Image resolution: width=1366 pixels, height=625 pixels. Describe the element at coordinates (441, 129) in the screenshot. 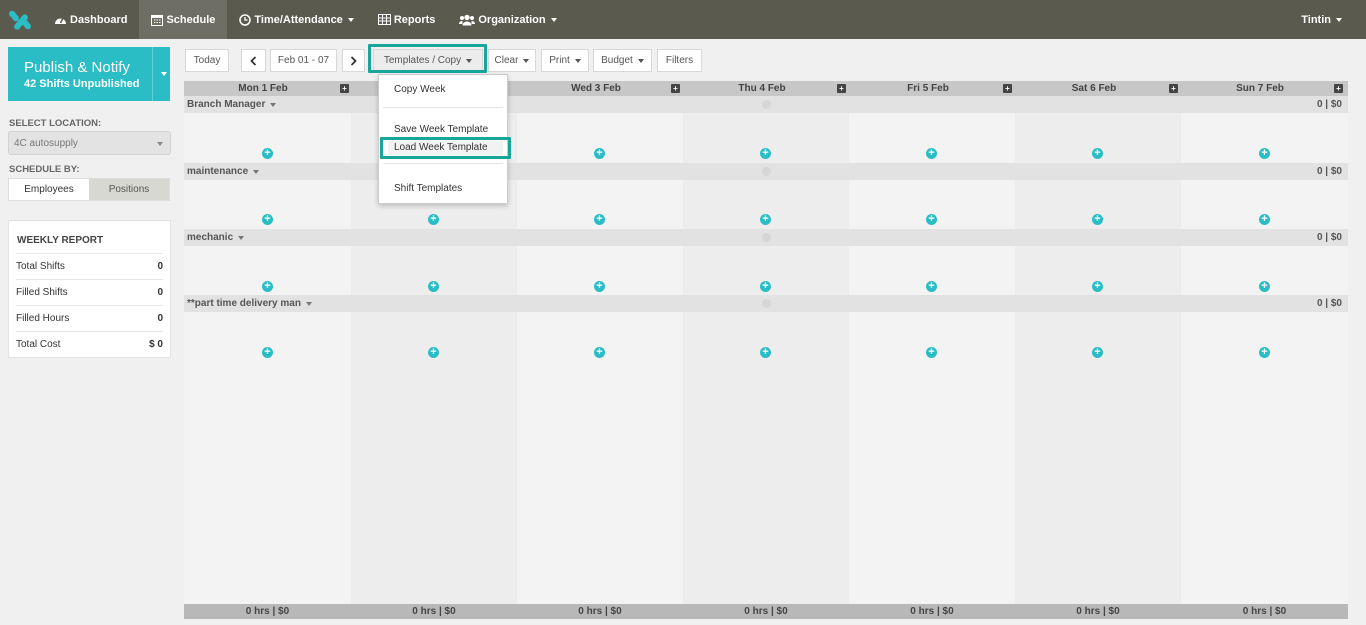

I see `menu-item-save-week-template: Save Week Template` at that location.